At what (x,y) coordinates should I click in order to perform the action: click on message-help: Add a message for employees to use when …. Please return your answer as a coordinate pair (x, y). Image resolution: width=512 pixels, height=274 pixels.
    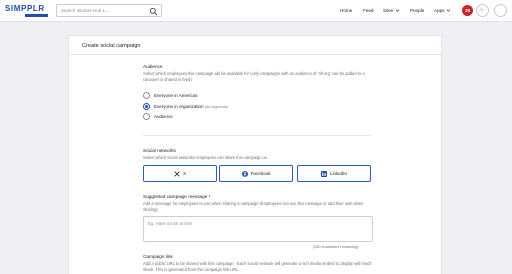
    Looking at the image, I should click on (253, 206).